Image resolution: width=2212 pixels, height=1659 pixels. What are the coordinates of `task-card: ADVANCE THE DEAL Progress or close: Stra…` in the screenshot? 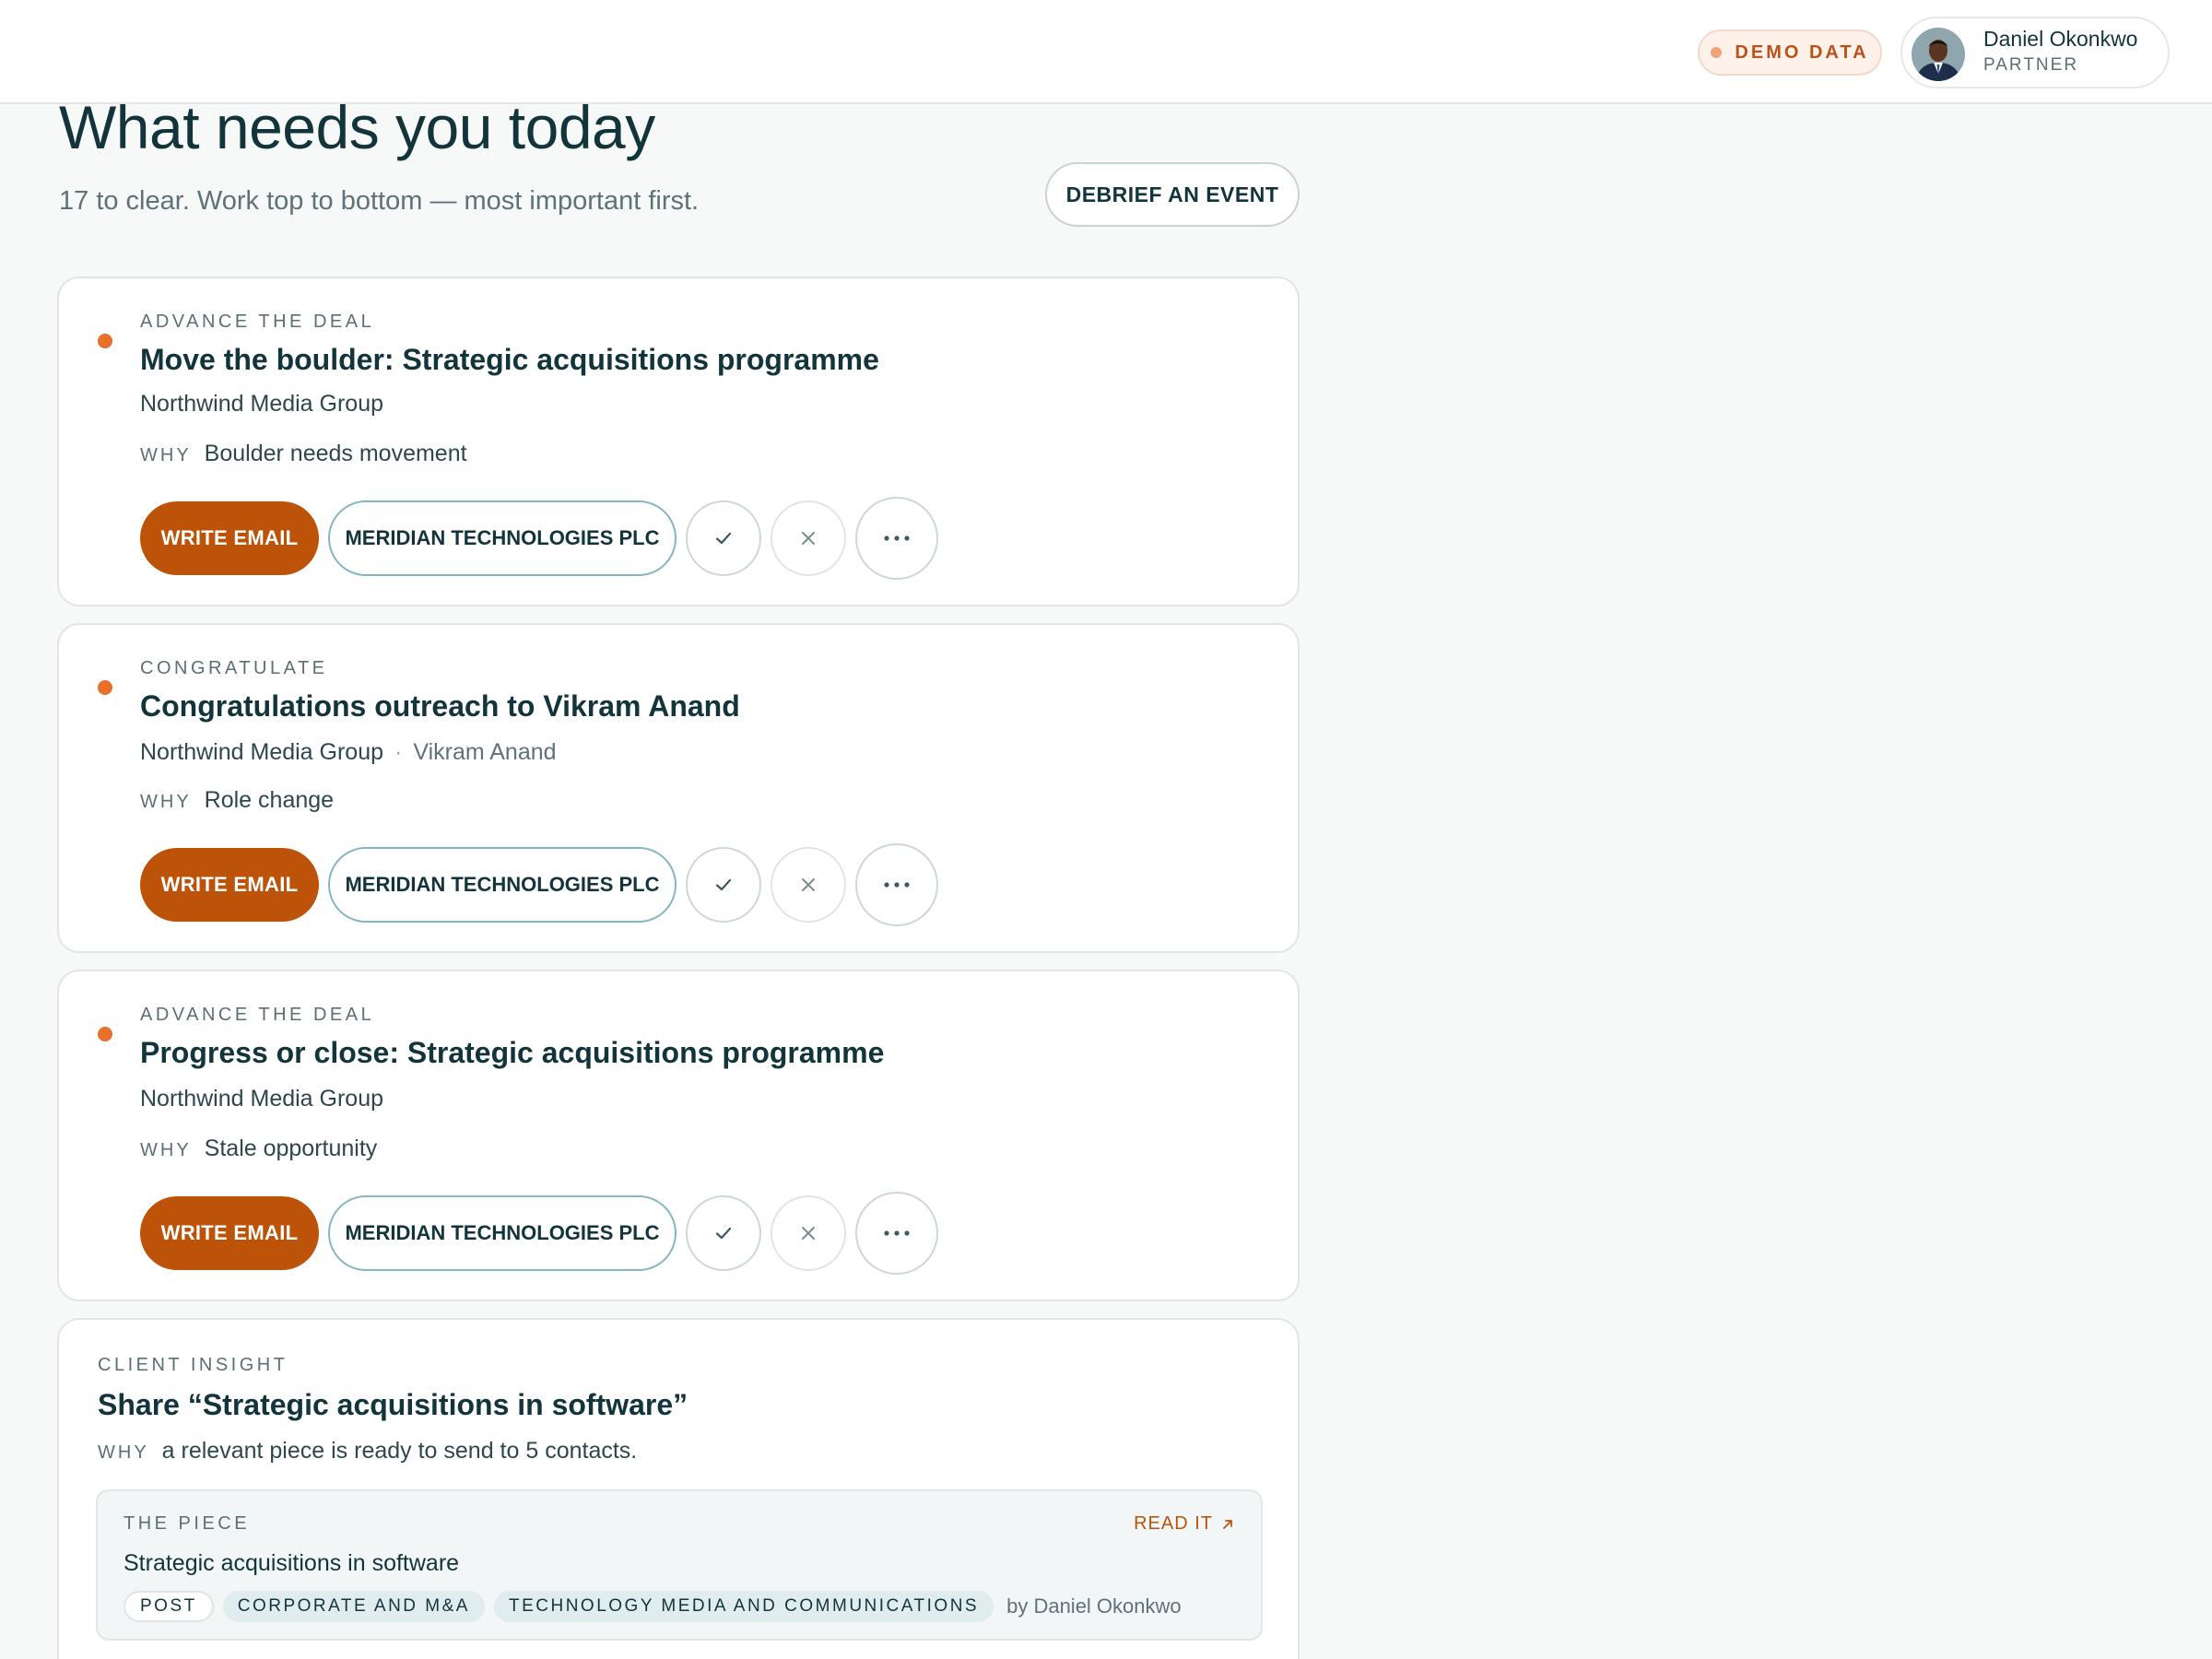 It's located at (678, 1135).